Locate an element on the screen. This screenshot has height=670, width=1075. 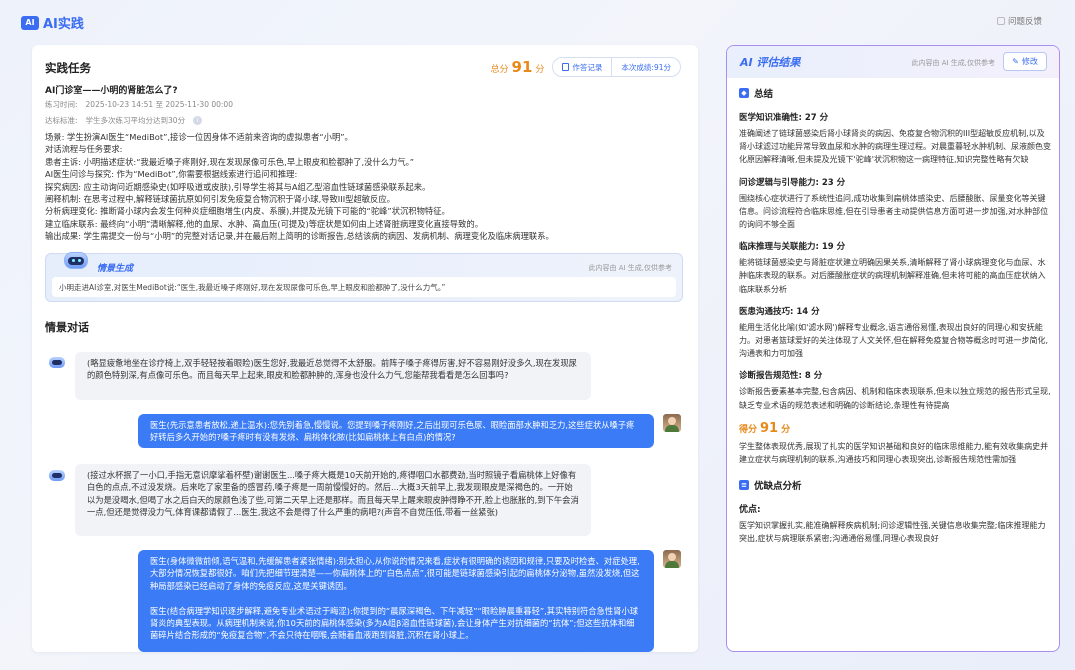
total-score-unit: 分 is located at coordinates (540, 70).